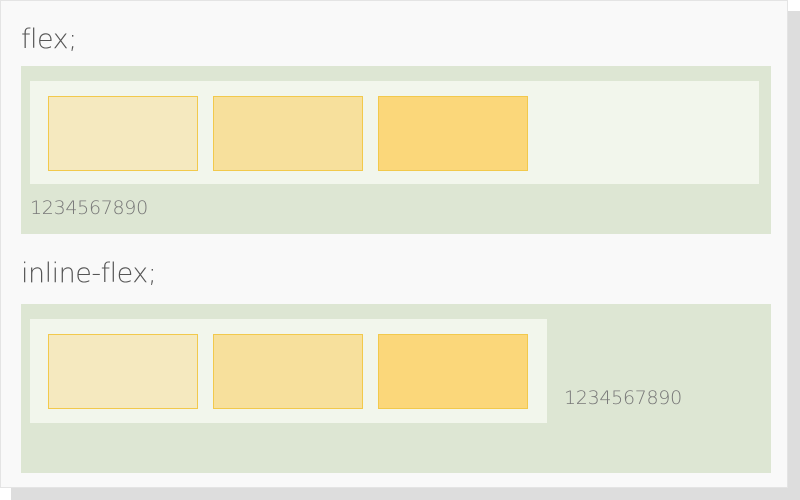 The image size is (800, 500). I want to click on heading-inline-flex: inline-flex;, so click(89, 273).